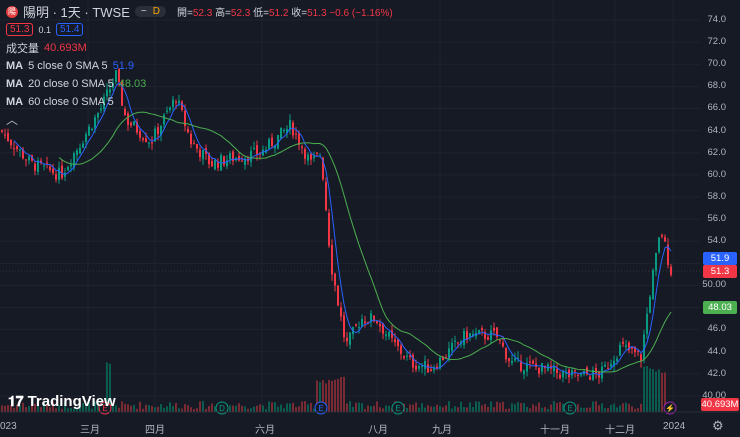 This screenshot has width=740, height=437. Describe the element at coordinates (199, 47) in the screenshot. I see `volume-legend: 成交量 40.693M` at that location.